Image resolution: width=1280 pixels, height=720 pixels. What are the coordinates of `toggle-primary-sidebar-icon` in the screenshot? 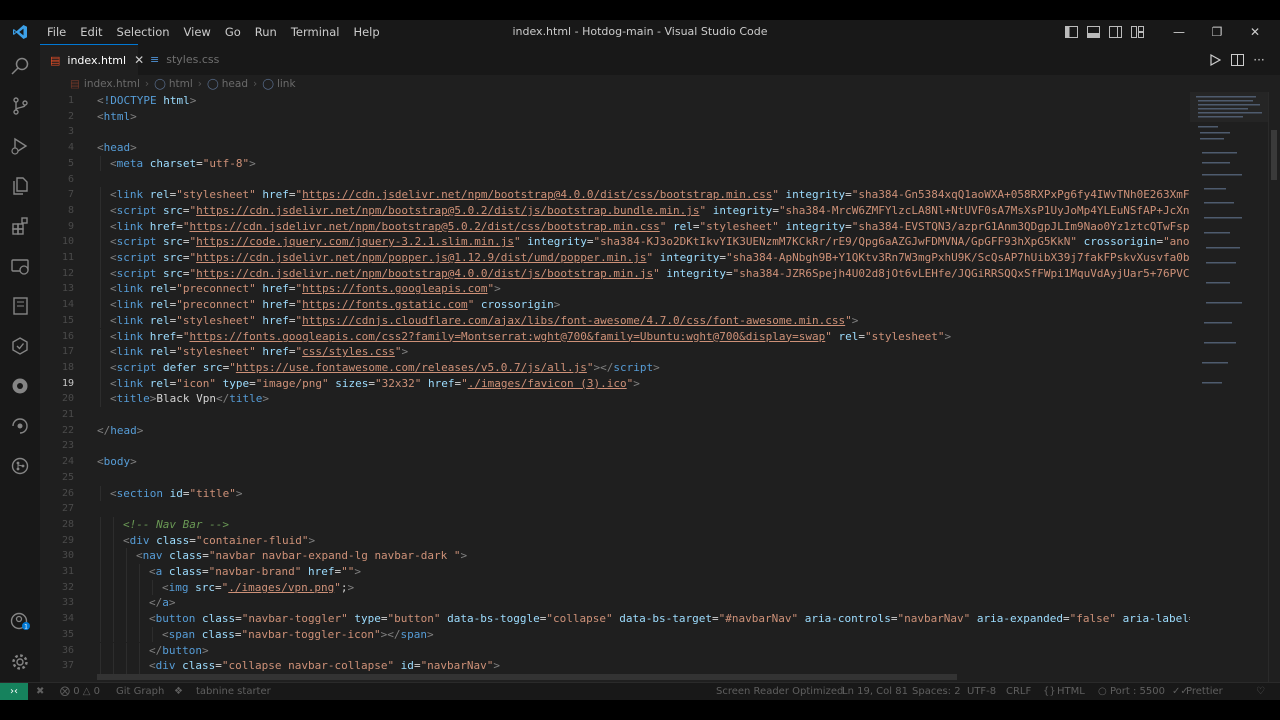 It's located at (1071, 32).